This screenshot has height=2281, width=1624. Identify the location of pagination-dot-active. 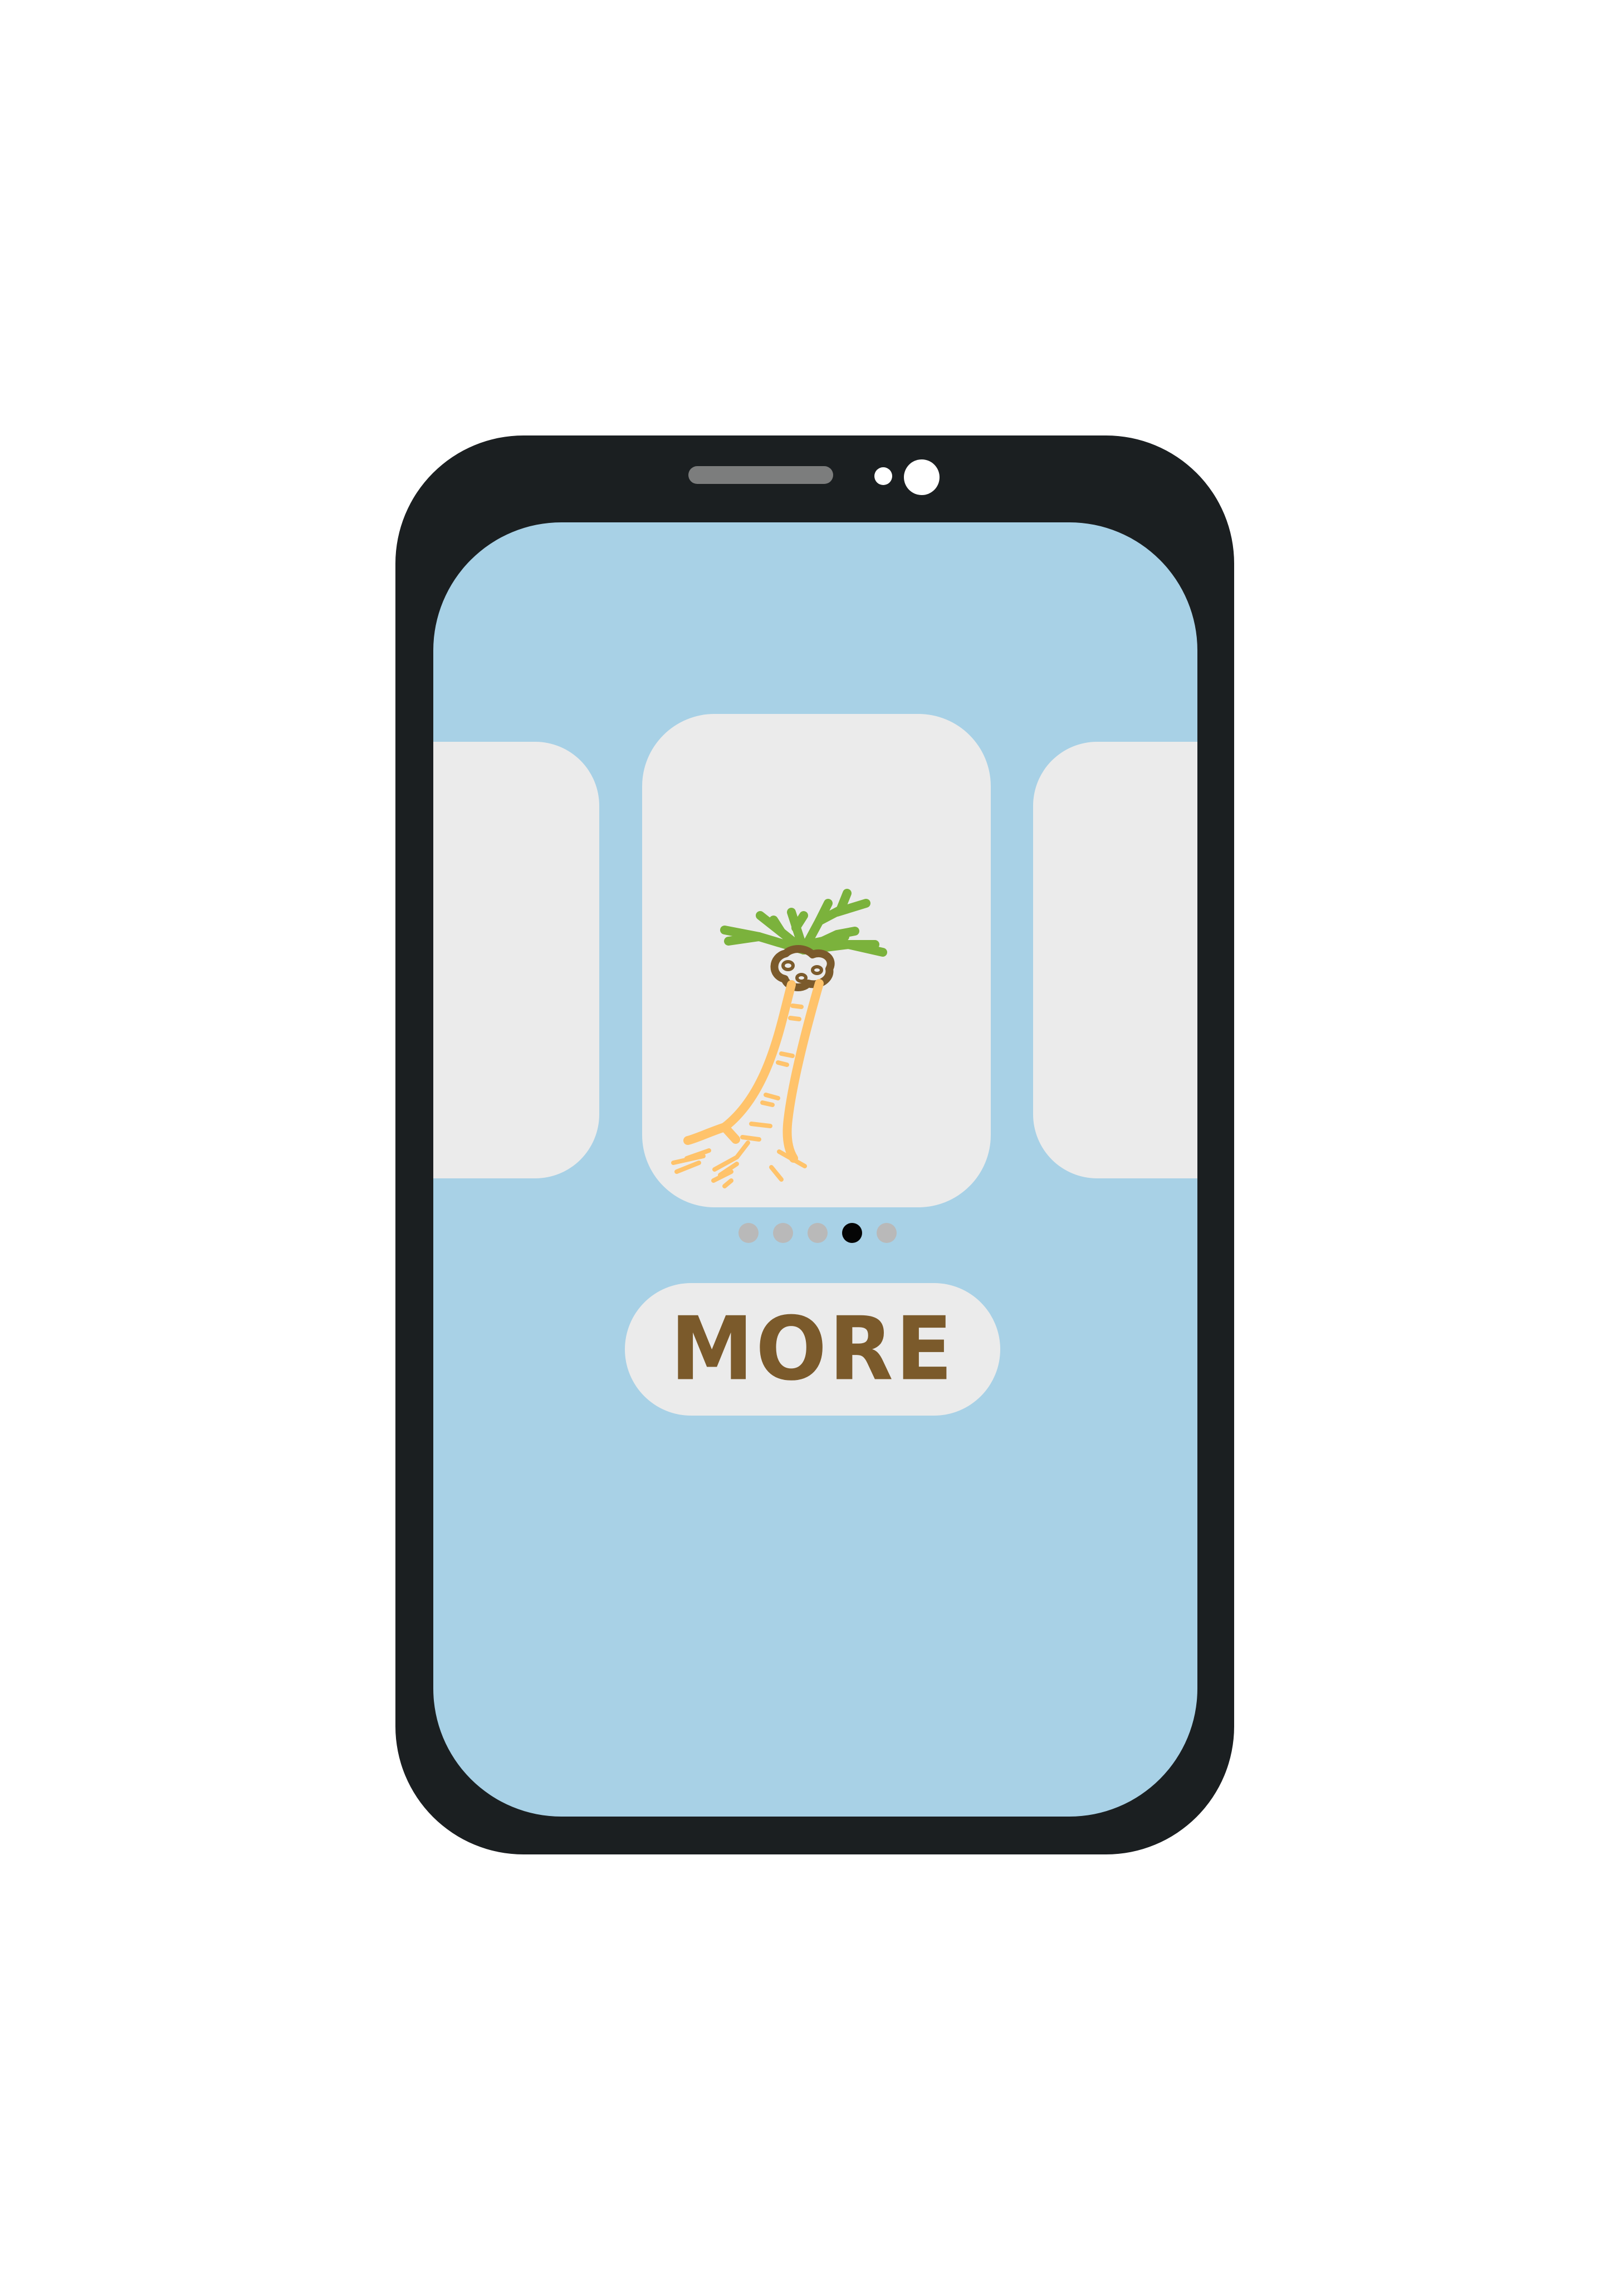
(852, 1233).